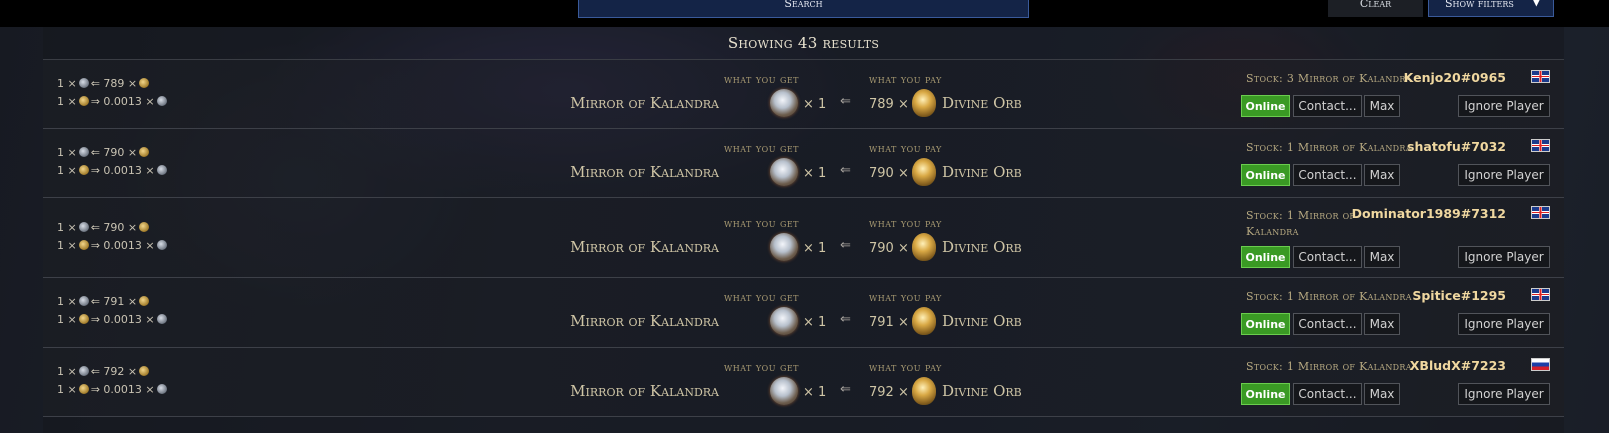 Image resolution: width=1609 pixels, height=433 pixels. Describe the element at coordinates (889, 104) in the screenshot. I see `pay-amount: 789 ×` at that location.